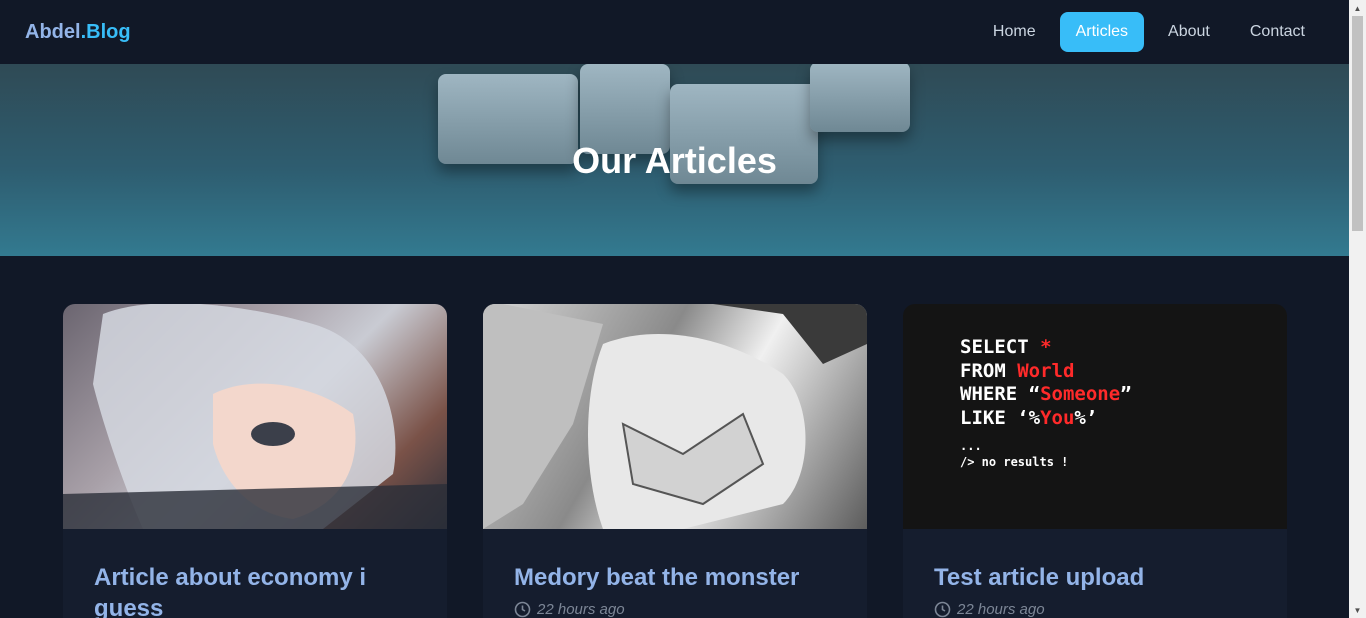  I want to click on keyboard-keys-image, so click(675, 134).